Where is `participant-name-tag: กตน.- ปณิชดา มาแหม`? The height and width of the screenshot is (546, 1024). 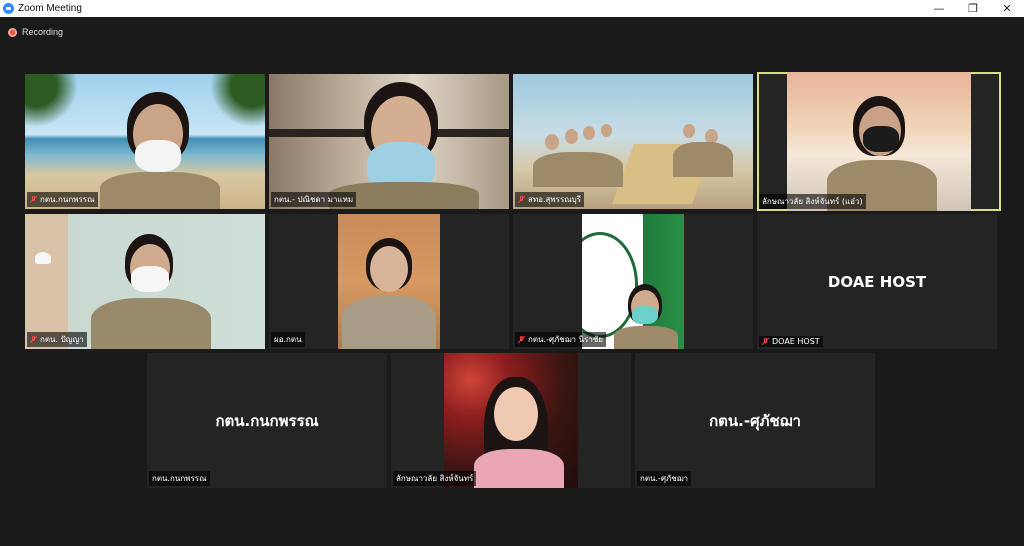
participant-name-tag: กตน.- ปณิชดา มาแหม is located at coordinates (314, 199).